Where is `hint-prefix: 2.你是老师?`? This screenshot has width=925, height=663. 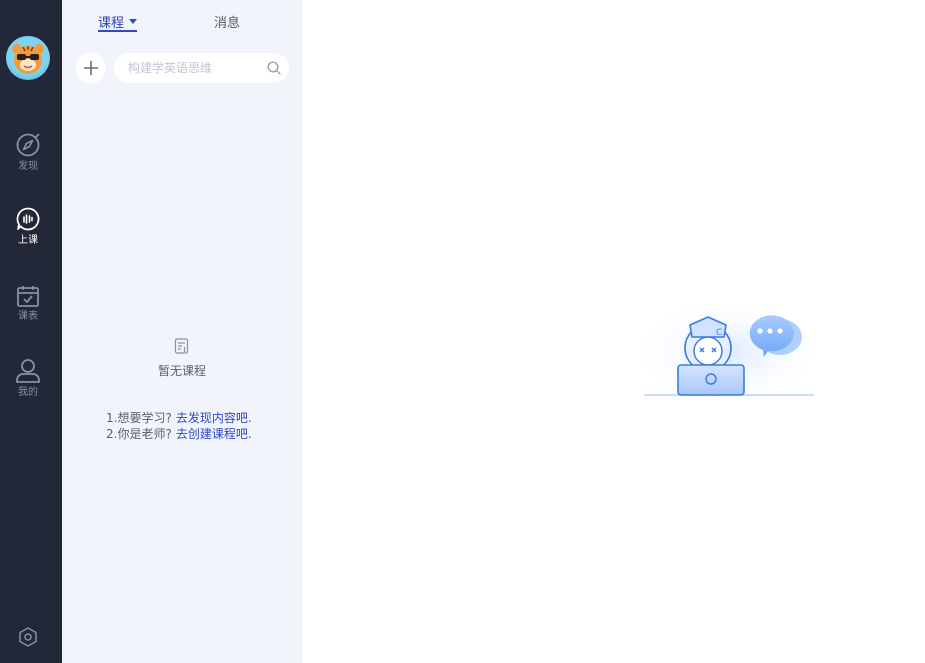 hint-prefix: 2.你是老师? is located at coordinates (139, 434).